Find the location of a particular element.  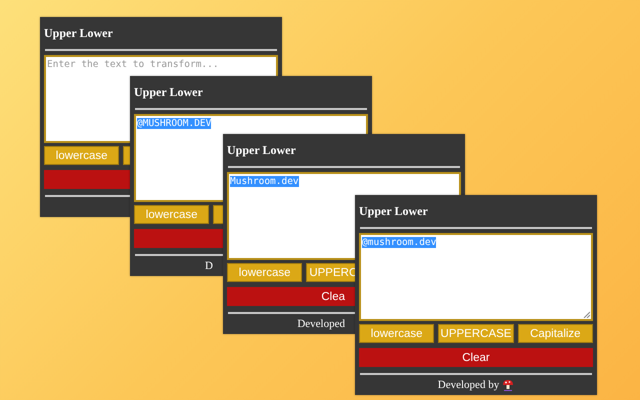

footer-text: Developed is located at coordinates (321, 324).